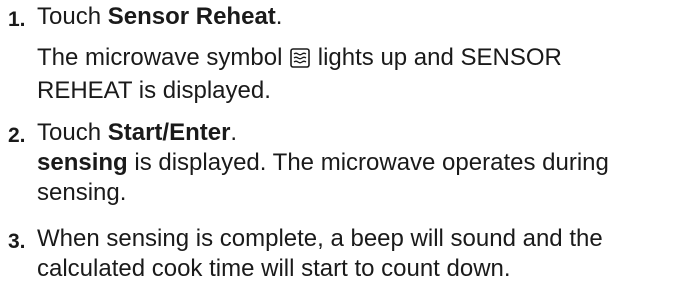 The height and width of the screenshot is (284, 699). Describe the element at coordinates (300, 61) in the screenshot. I see `microwave-symbol-icon` at that location.